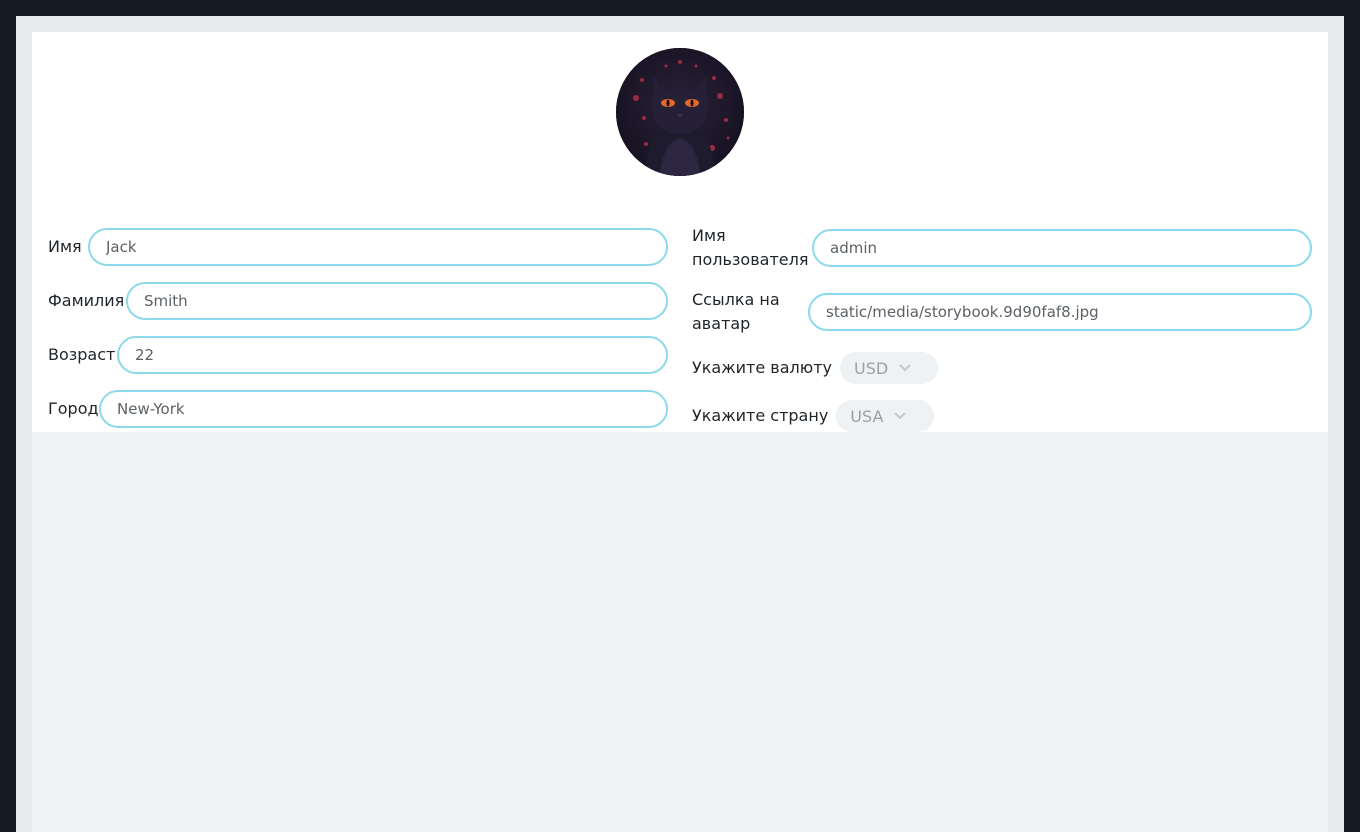 The image size is (1360, 832). What do you see at coordinates (750, 247) in the screenshot?
I see `username-label: Имя пользователя` at bounding box center [750, 247].